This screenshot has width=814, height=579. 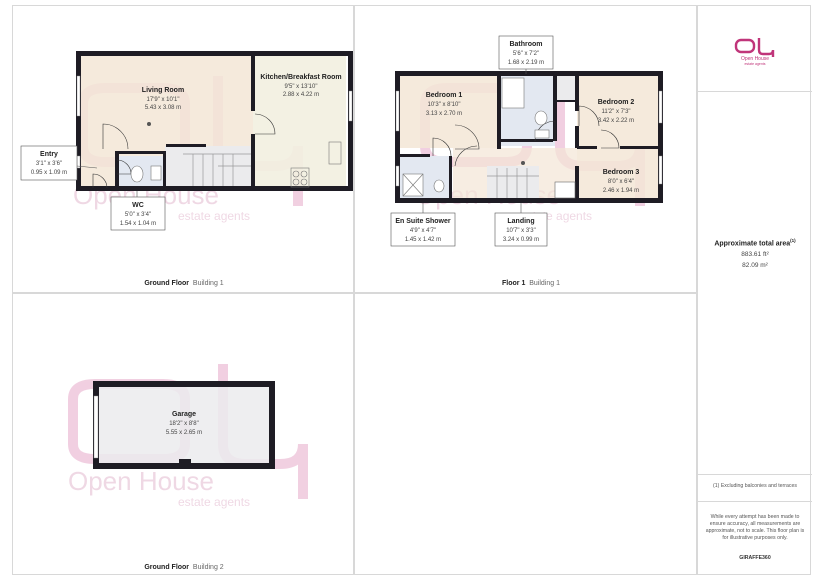 I want to click on landing-name: Landing, so click(x=520, y=221).